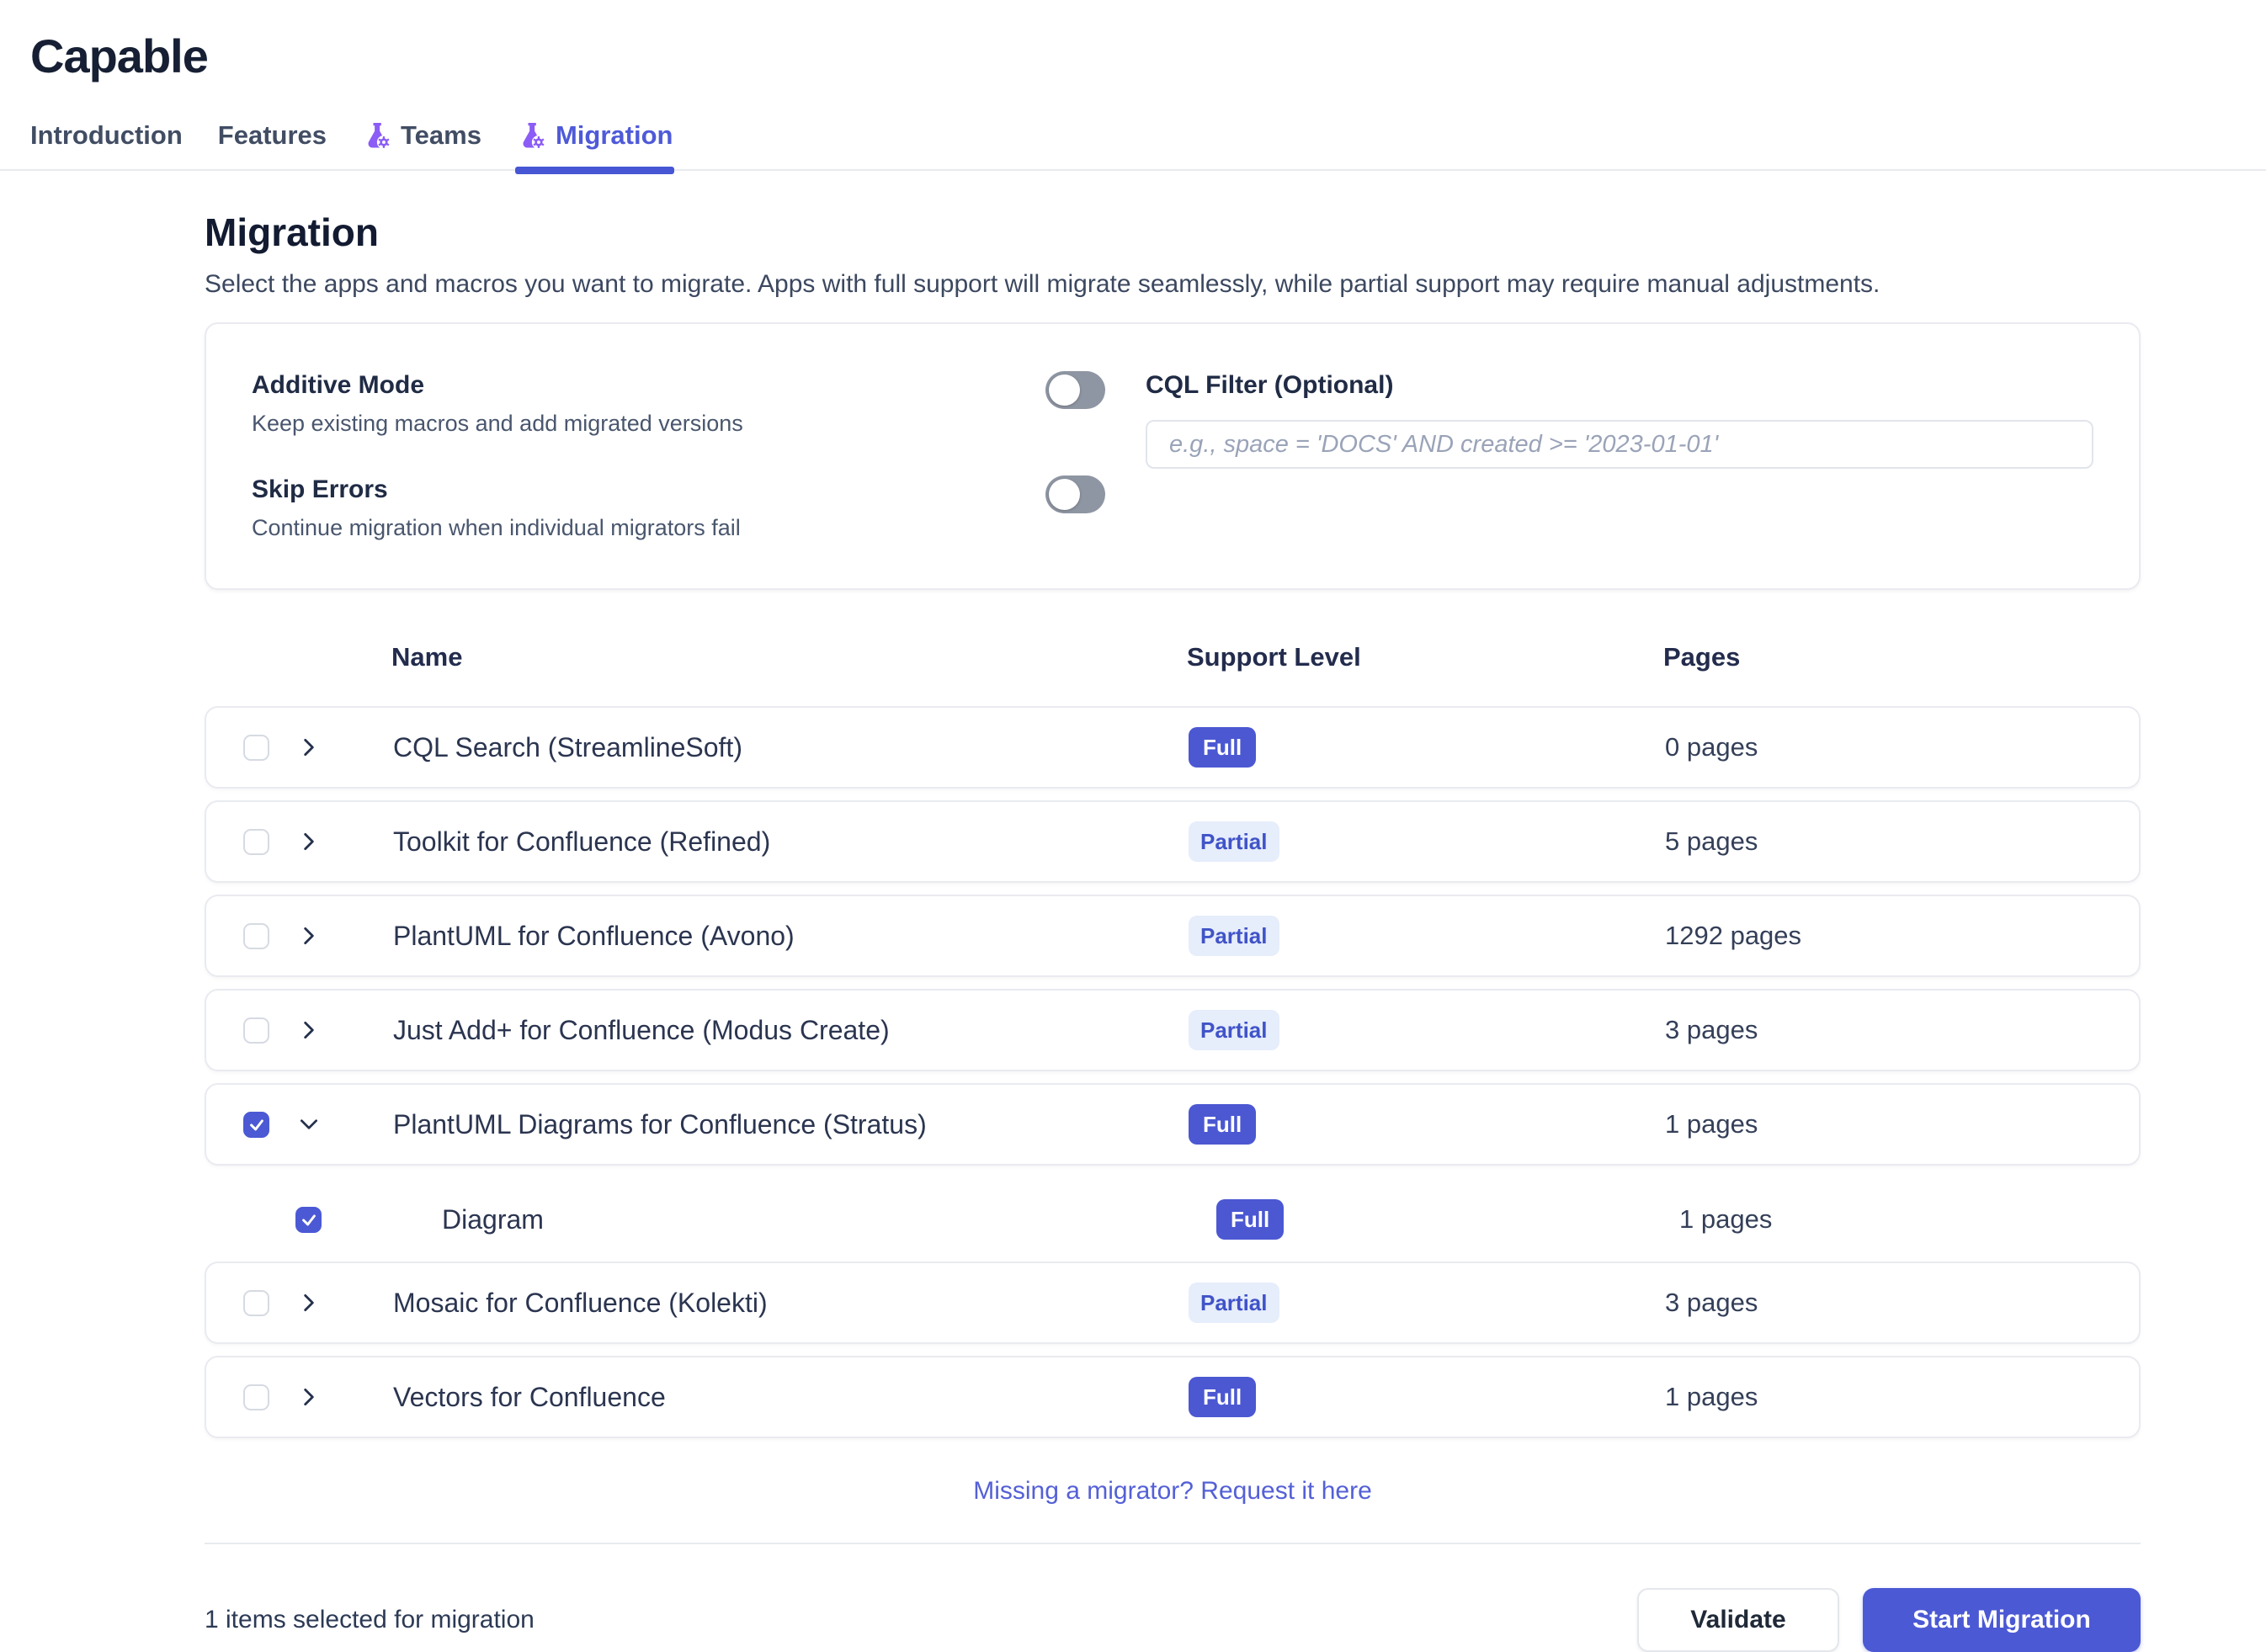 This screenshot has width=2266, height=1652. I want to click on migrator-name: PlantUML for Confluence (Avono), so click(594, 935).